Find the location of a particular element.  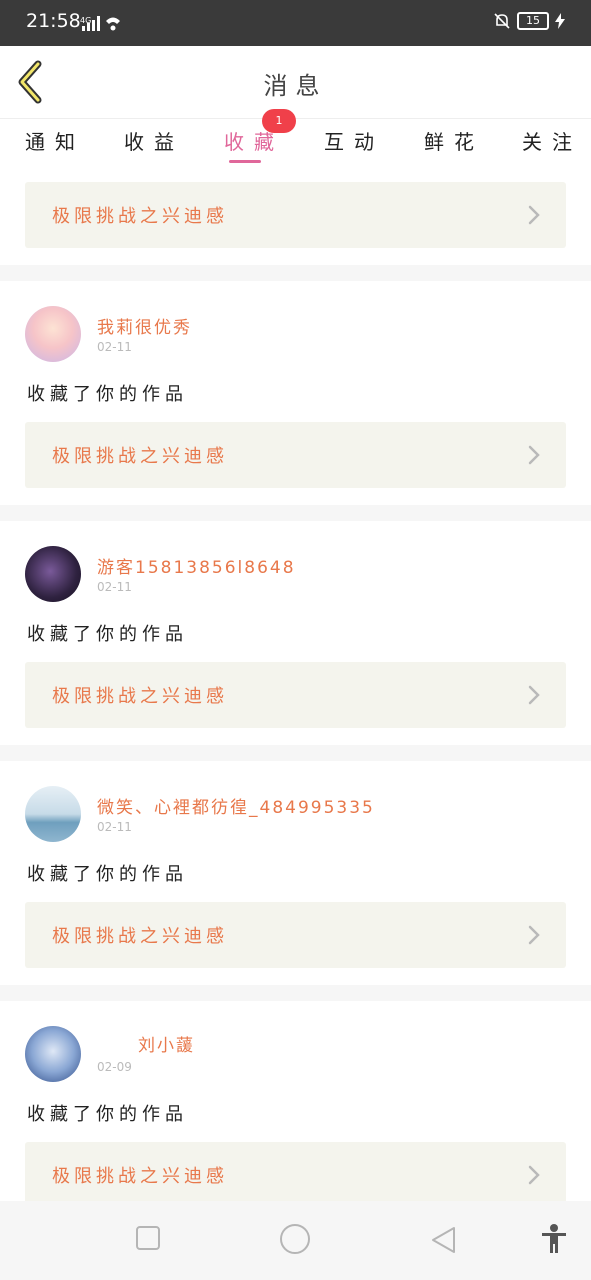

tab-interactions: 互动 is located at coordinates (354, 140).